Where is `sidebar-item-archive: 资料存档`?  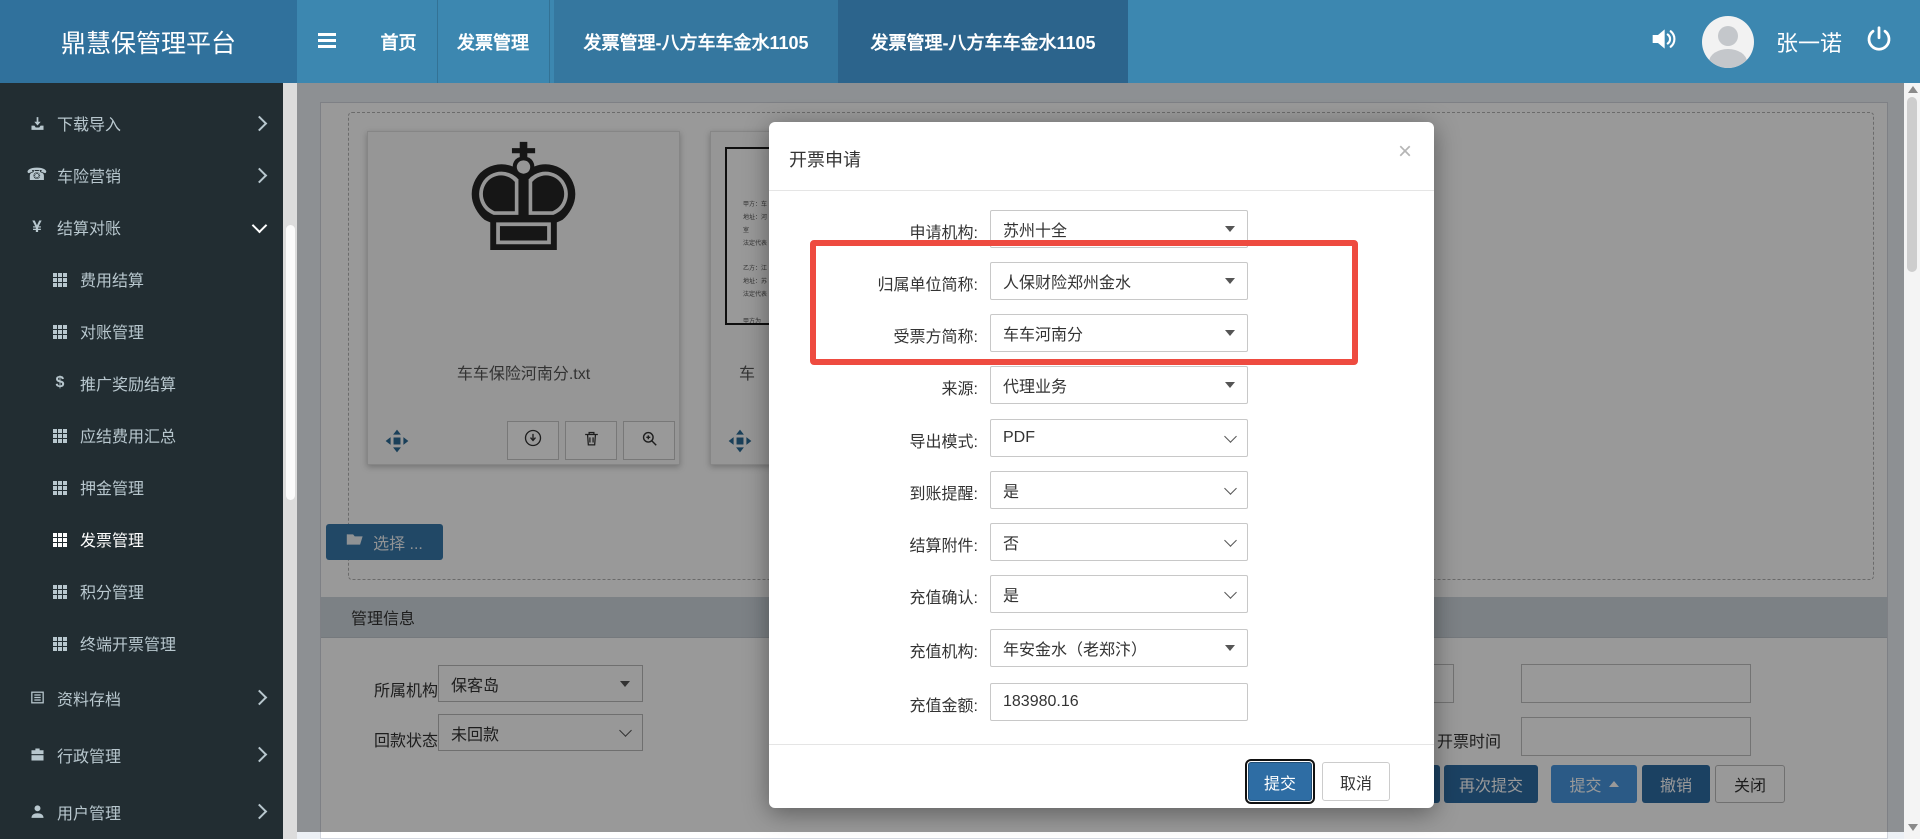
sidebar-item-archive: 资料存档 is located at coordinates (141, 697).